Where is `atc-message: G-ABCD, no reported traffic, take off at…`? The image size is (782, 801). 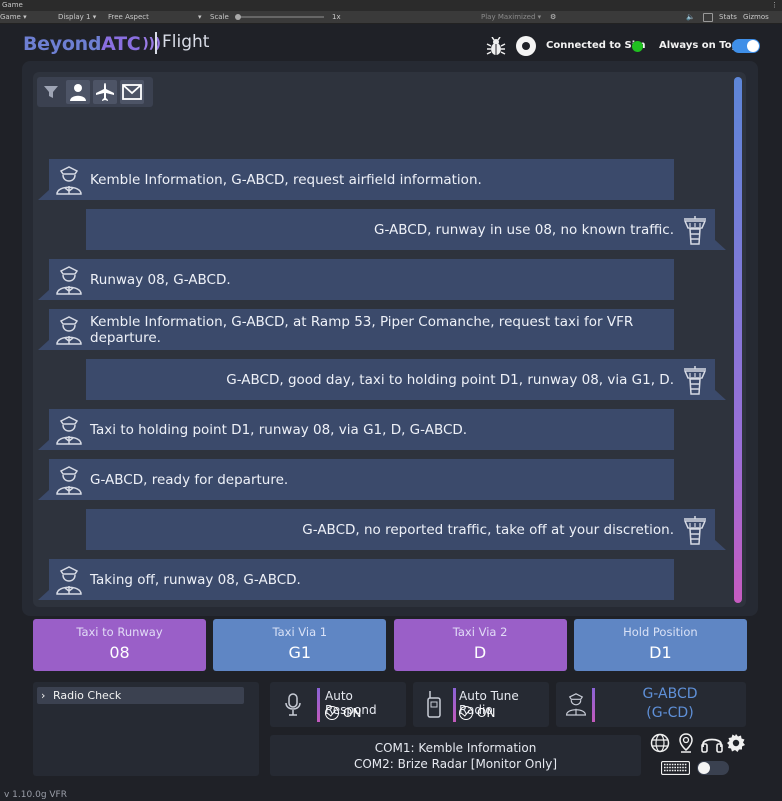
atc-message: G-ABCD, no reported traffic, take off at… is located at coordinates (406, 529).